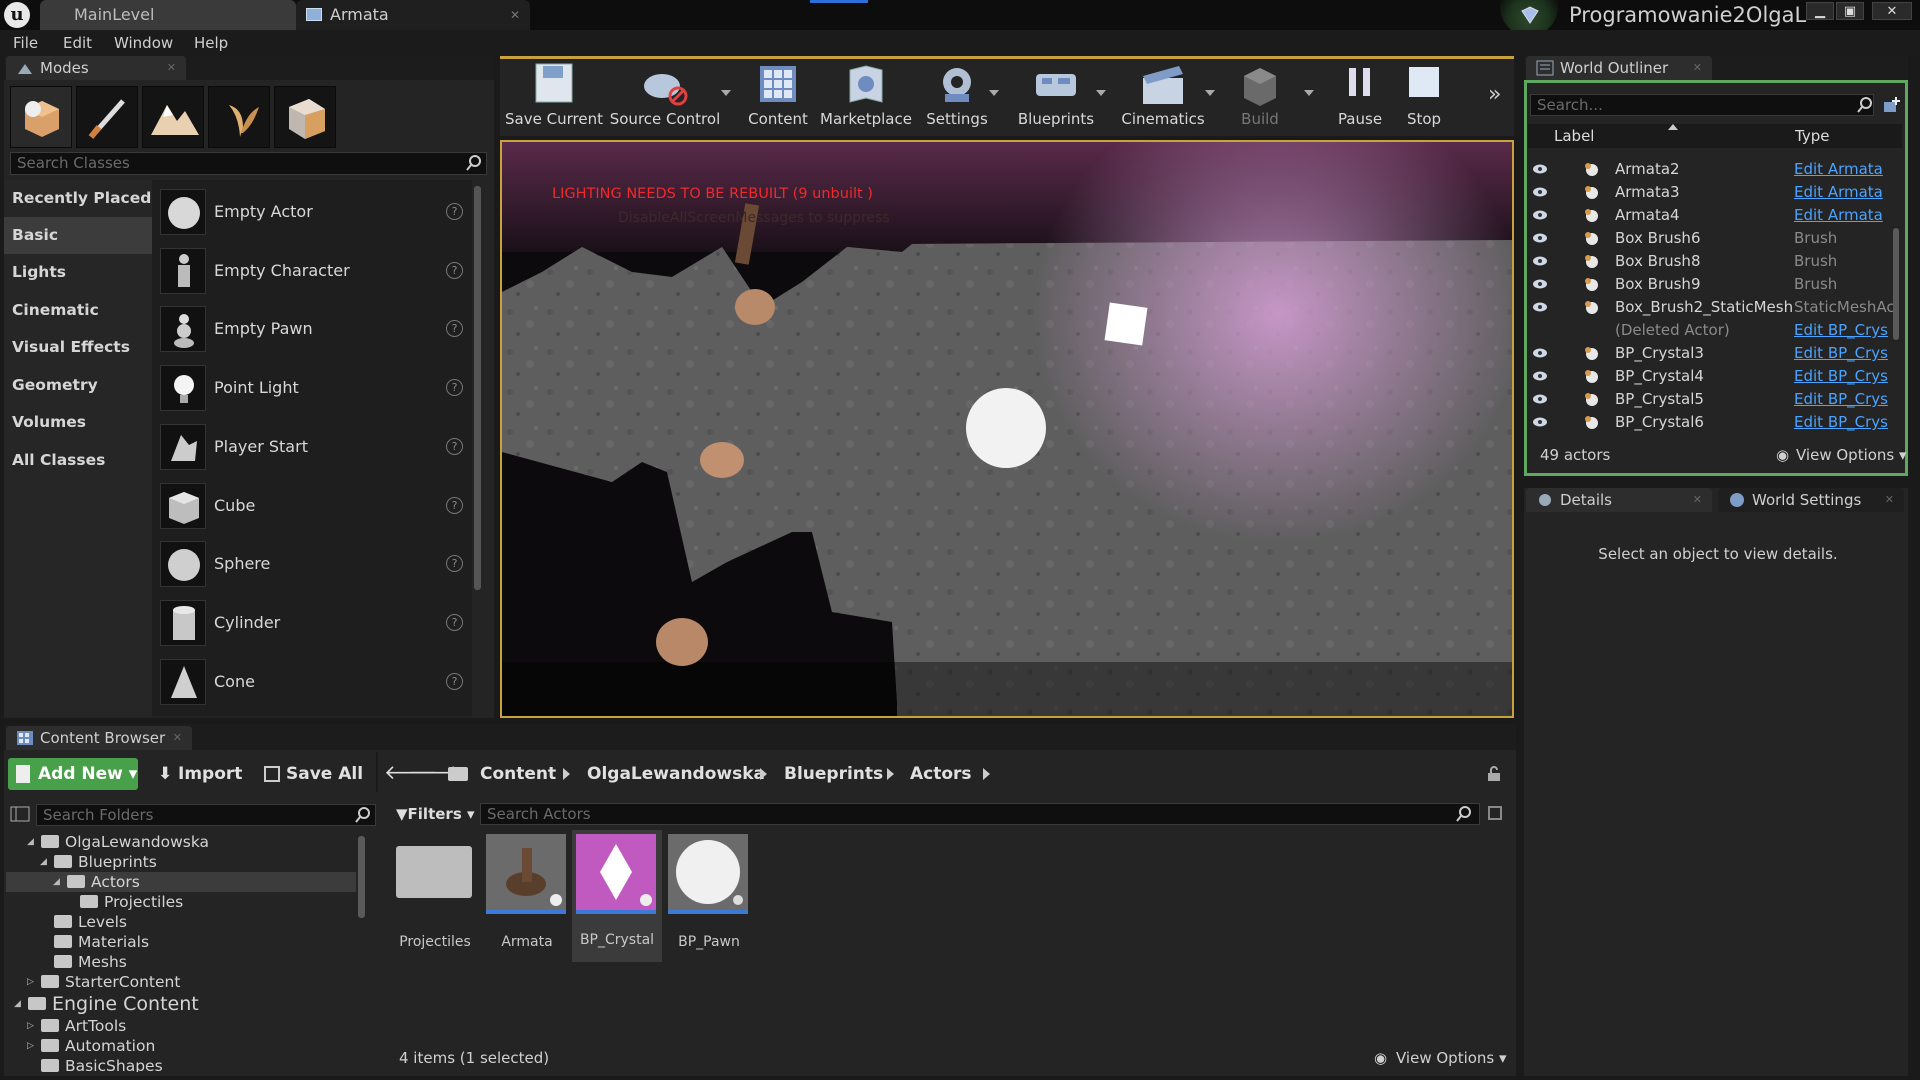 The height and width of the screenshot is (1080, 1920). I want to click on category-basic: Basic, so click(78, 235).